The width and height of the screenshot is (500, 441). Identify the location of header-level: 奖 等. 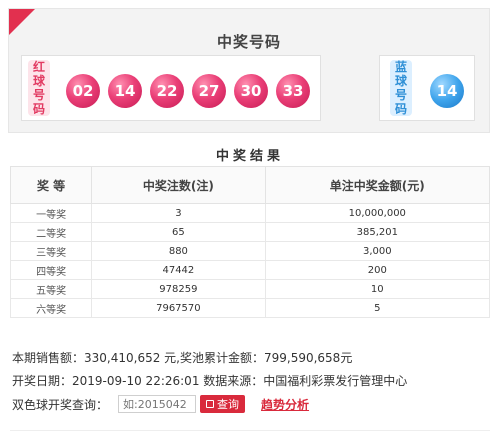
(51, 185).